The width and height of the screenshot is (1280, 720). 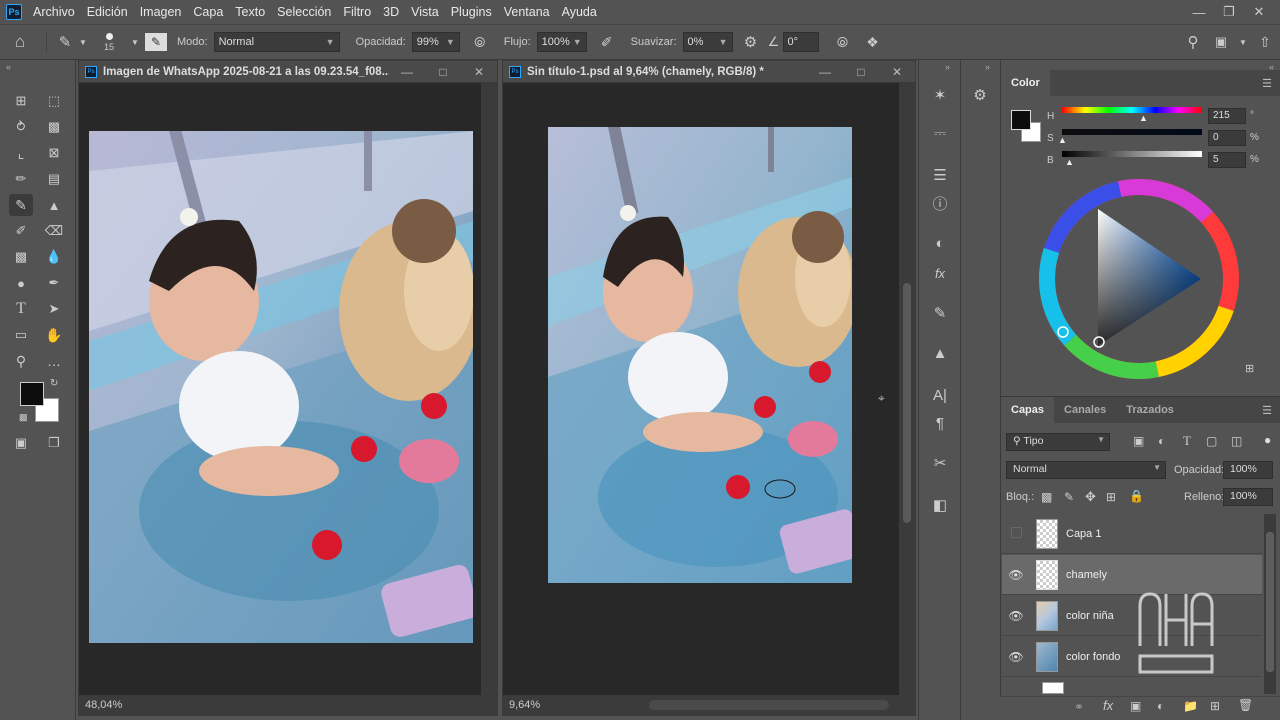 I want to click on restore-icon: ❐, so click(x=1229, y=12).